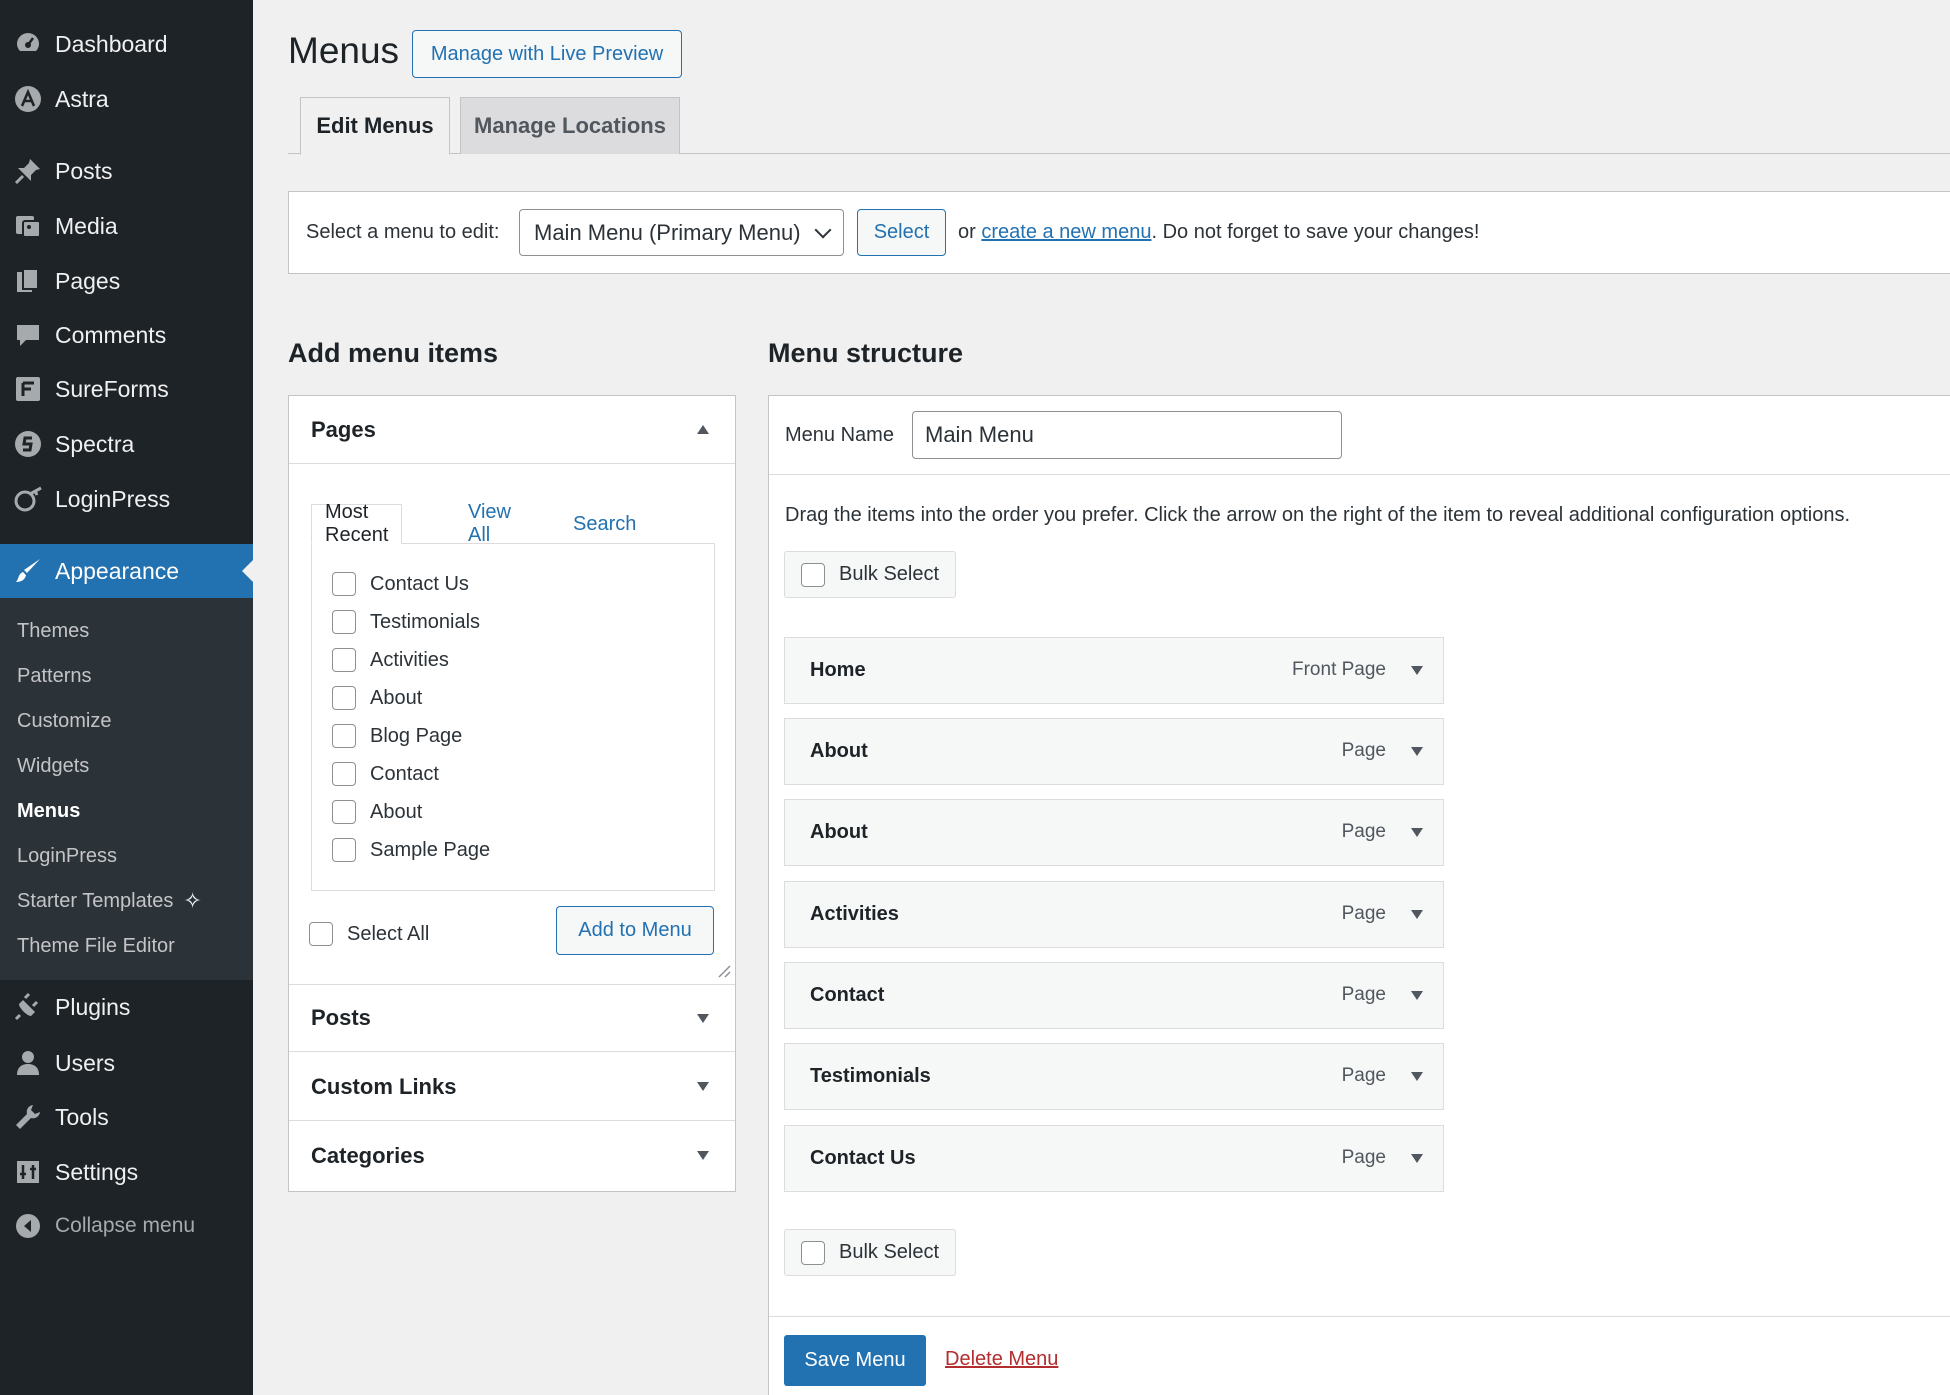 The height and width of the screenshot is (1395, 1950). I want to click on select-all-row: Select All, so click(369, 934).